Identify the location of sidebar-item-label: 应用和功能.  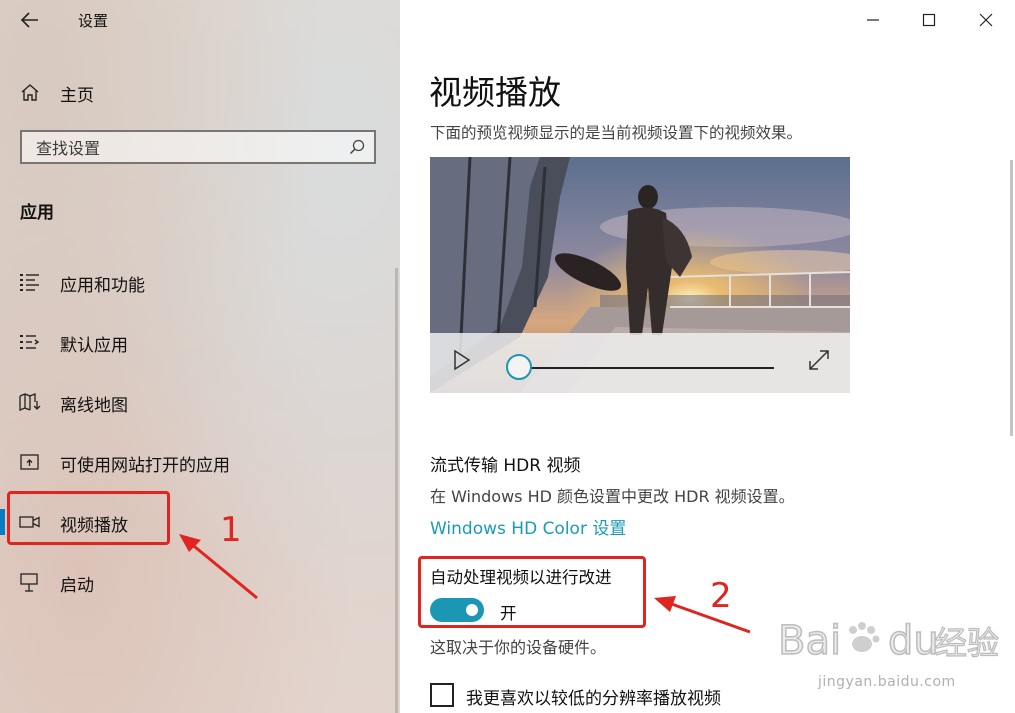
(102, 286).